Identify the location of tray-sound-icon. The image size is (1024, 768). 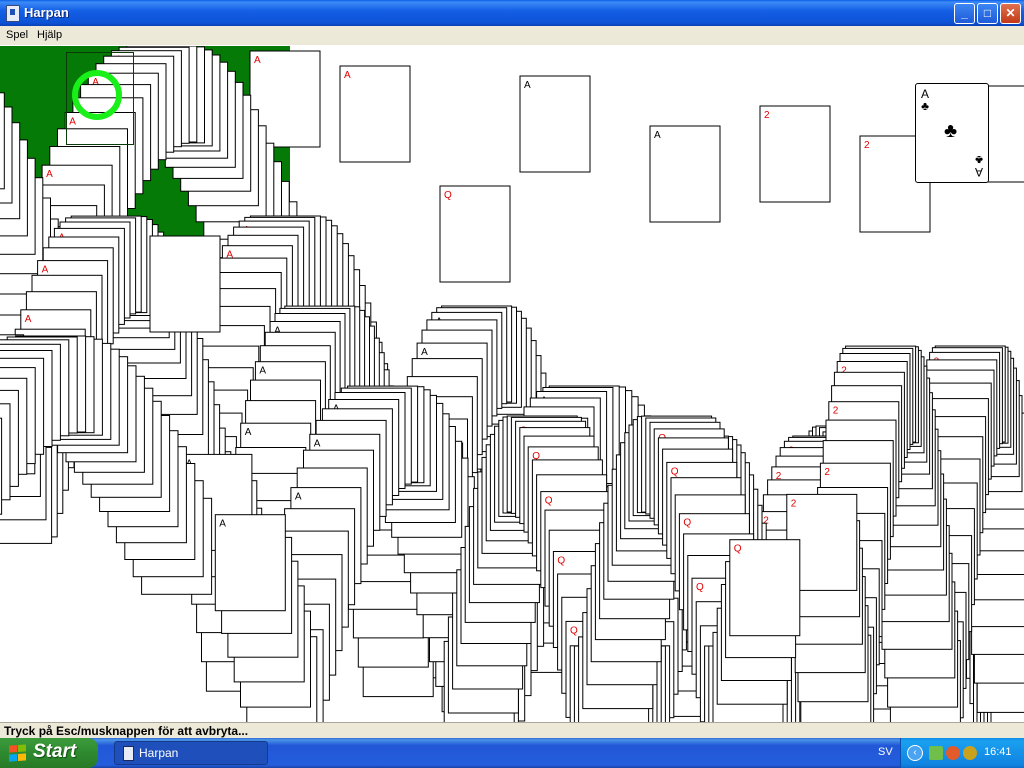
(953, 753).